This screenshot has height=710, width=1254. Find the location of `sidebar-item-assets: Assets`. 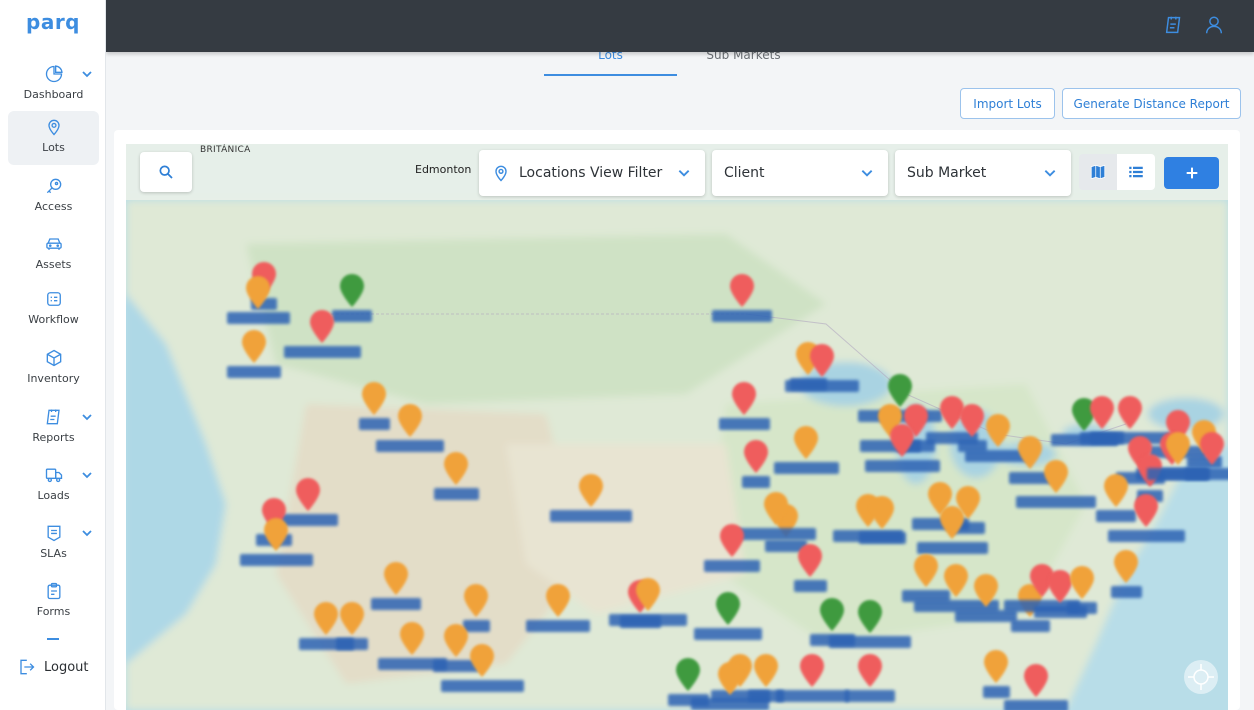

sidebar-item-assets: Assets is located at coordinates (53, 255).